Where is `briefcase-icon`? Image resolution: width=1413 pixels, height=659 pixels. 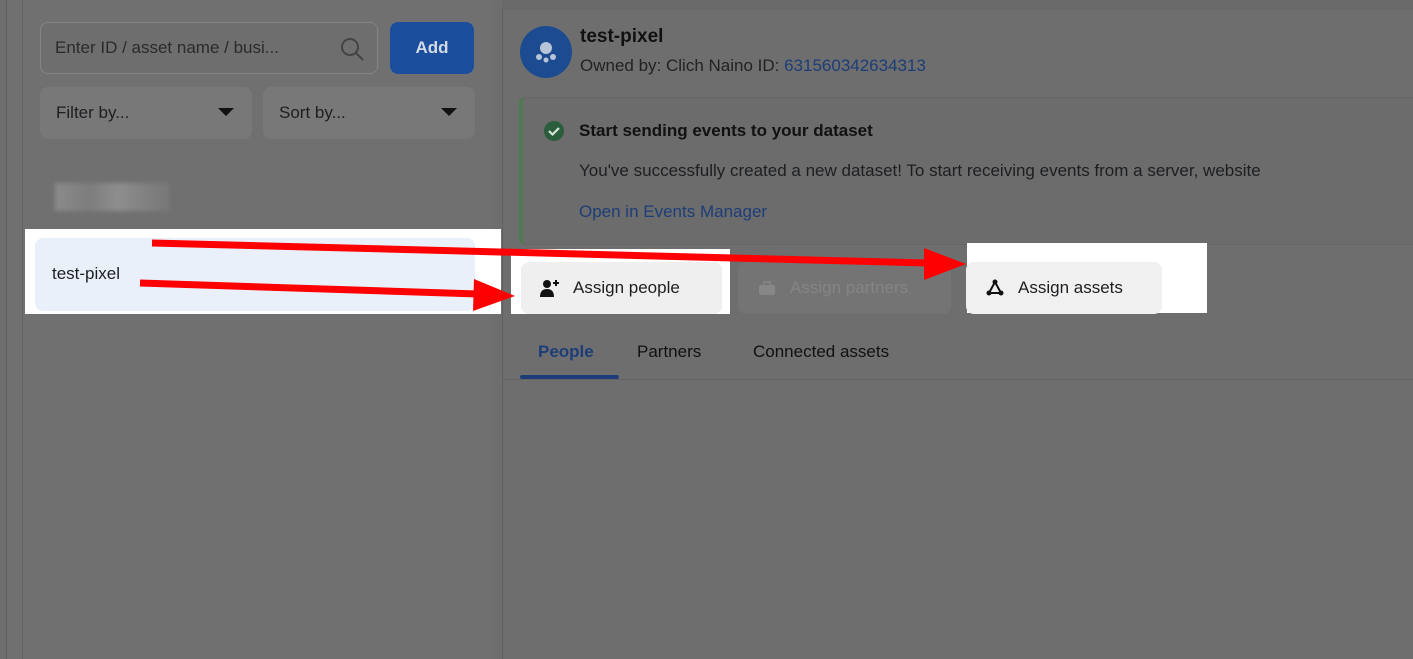 briefcase-icon is located at coordinates (767, 288).